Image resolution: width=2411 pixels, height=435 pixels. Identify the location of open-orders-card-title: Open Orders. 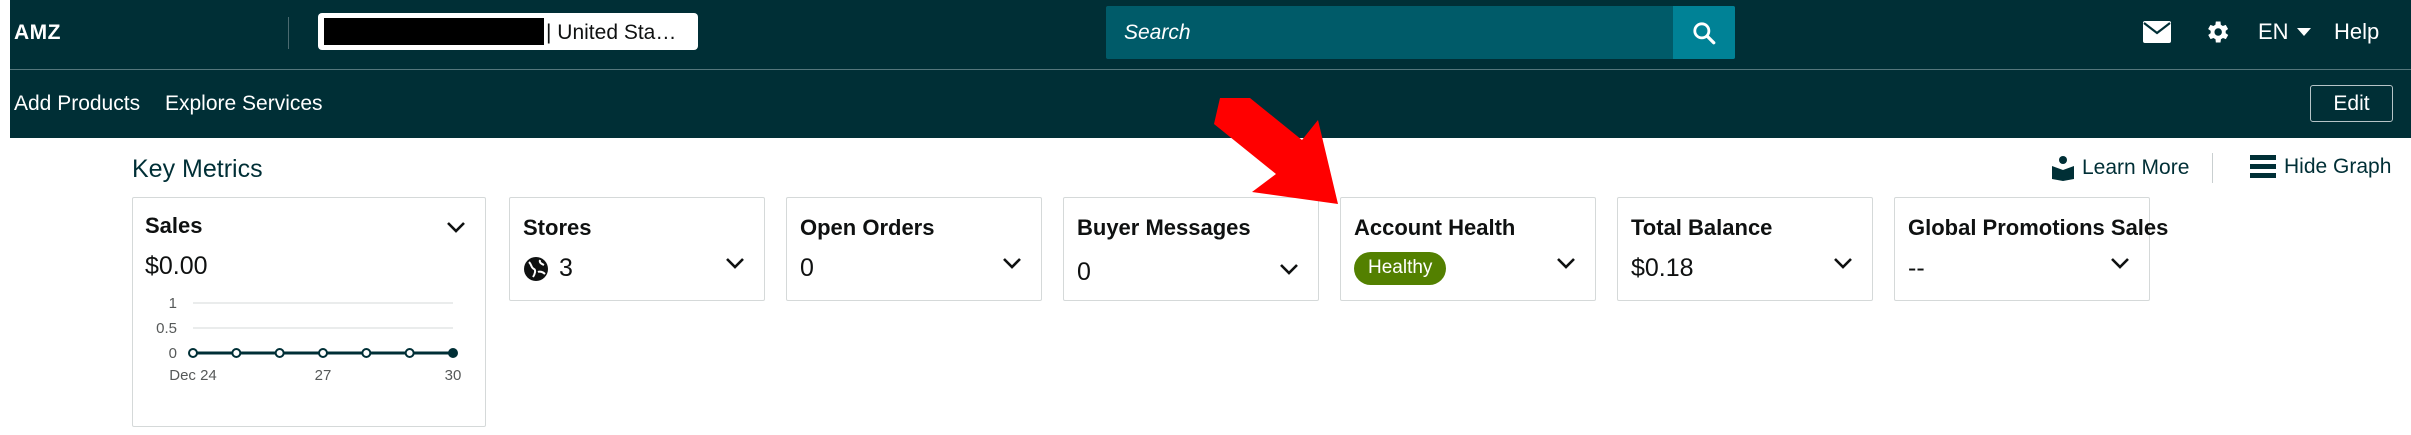
(867, 227).